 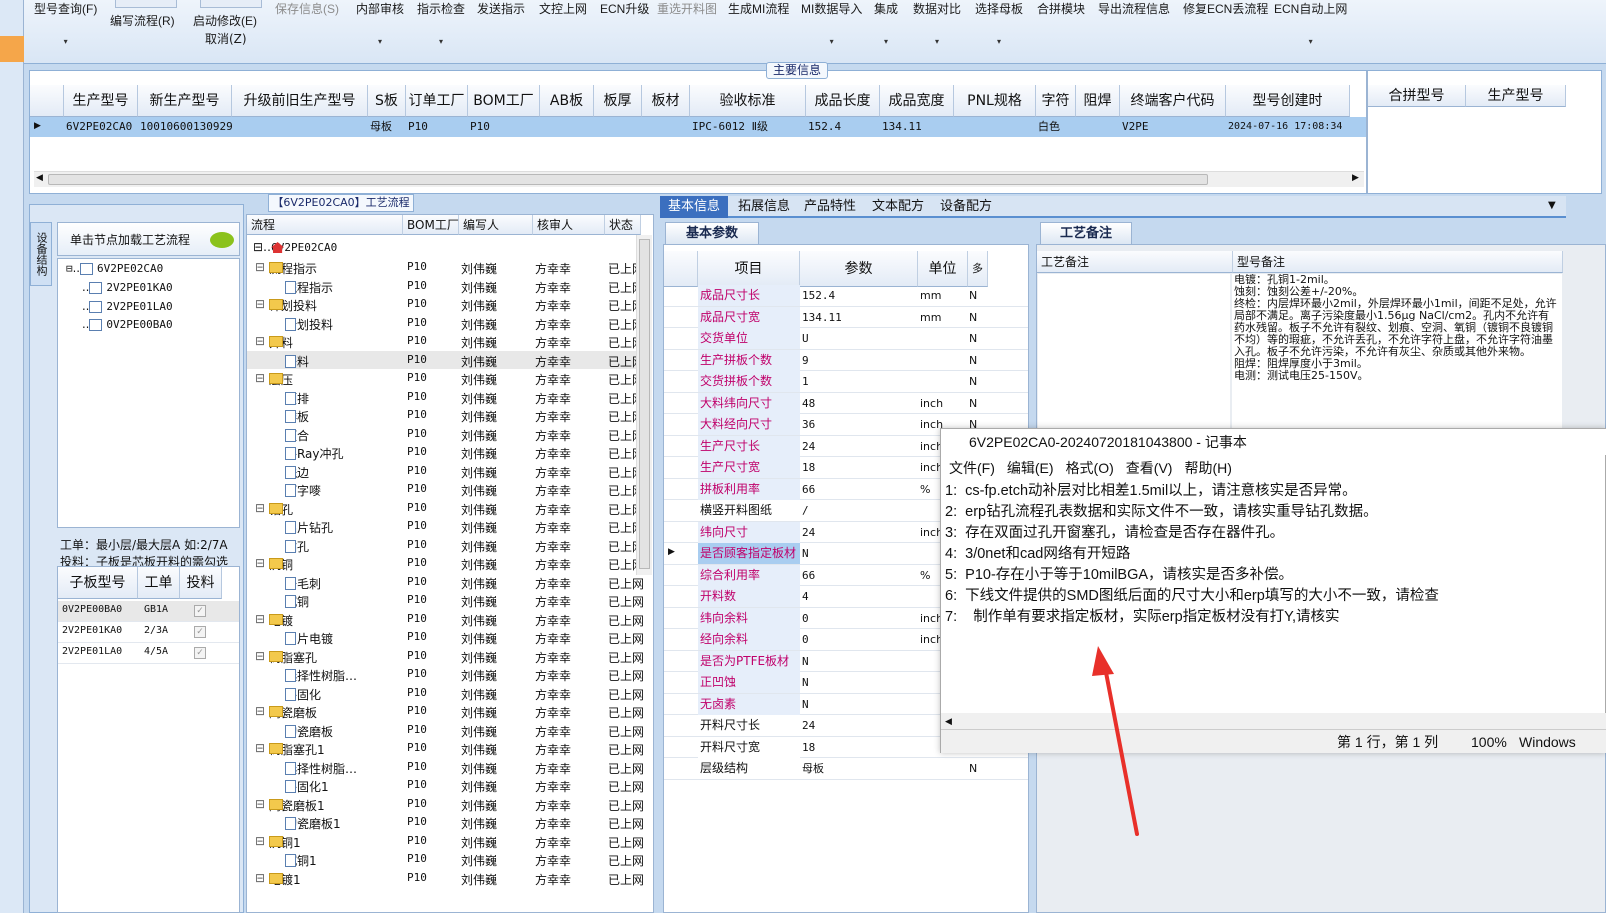 I want to click on process-row: 压合 P10 刘伟巍 方幸幸 已上网, so click(x=445, y=434).